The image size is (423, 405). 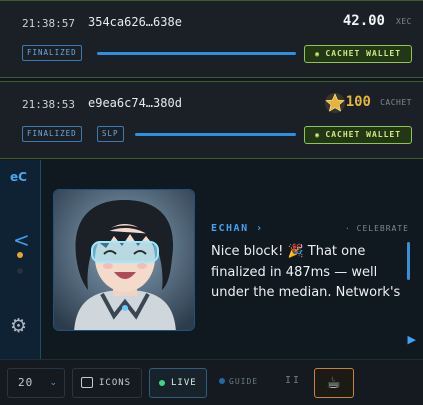 What do you see at coordinates (18, 177) in the screenshot?
I see `app-logo: eC` at bounding box center [18, 177].